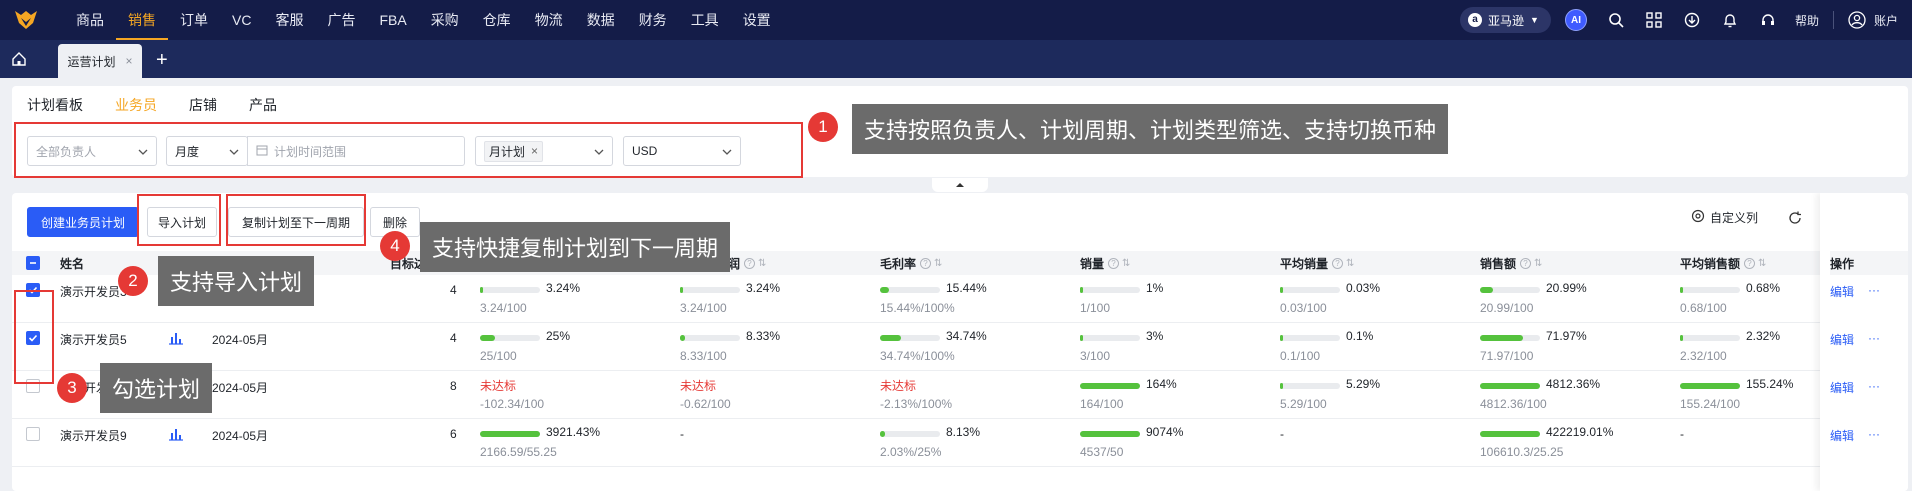  Describe the element at coordinates (1723, 263) in the screenshot. I see `column-header-avg-sales-amt: 平均销售额? ⇅` at that location.